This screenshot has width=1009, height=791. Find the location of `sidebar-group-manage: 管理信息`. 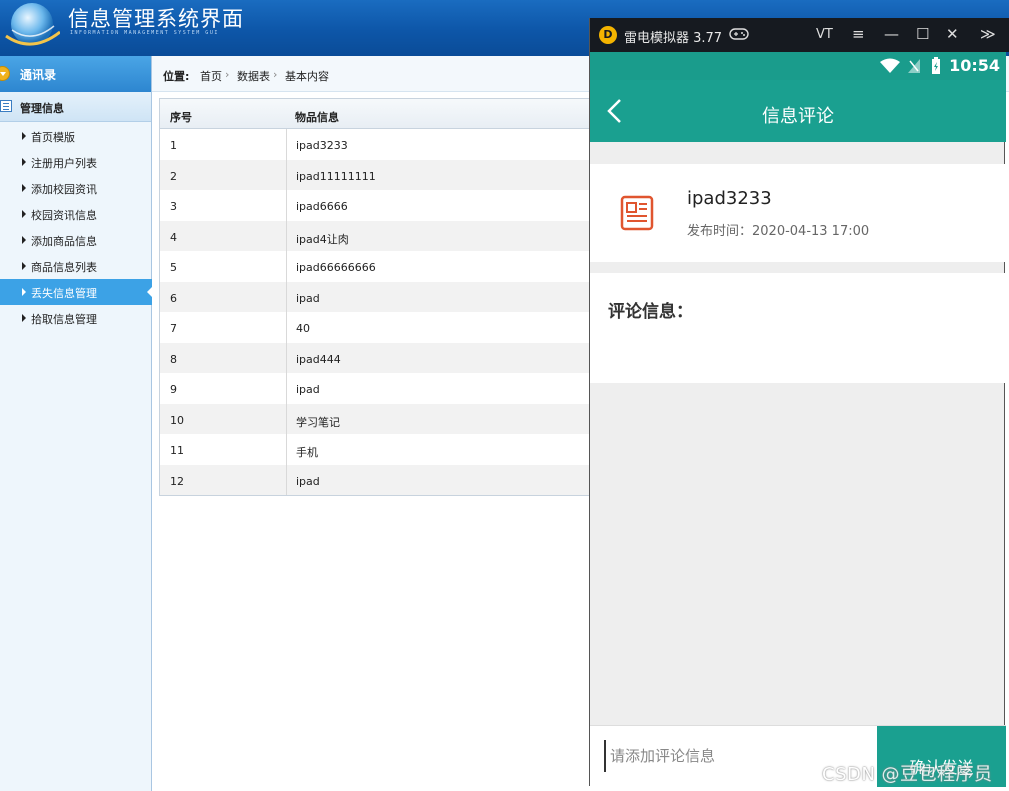

sidebar-group-manage: 管理信息 is located at coordinates (75, 107).